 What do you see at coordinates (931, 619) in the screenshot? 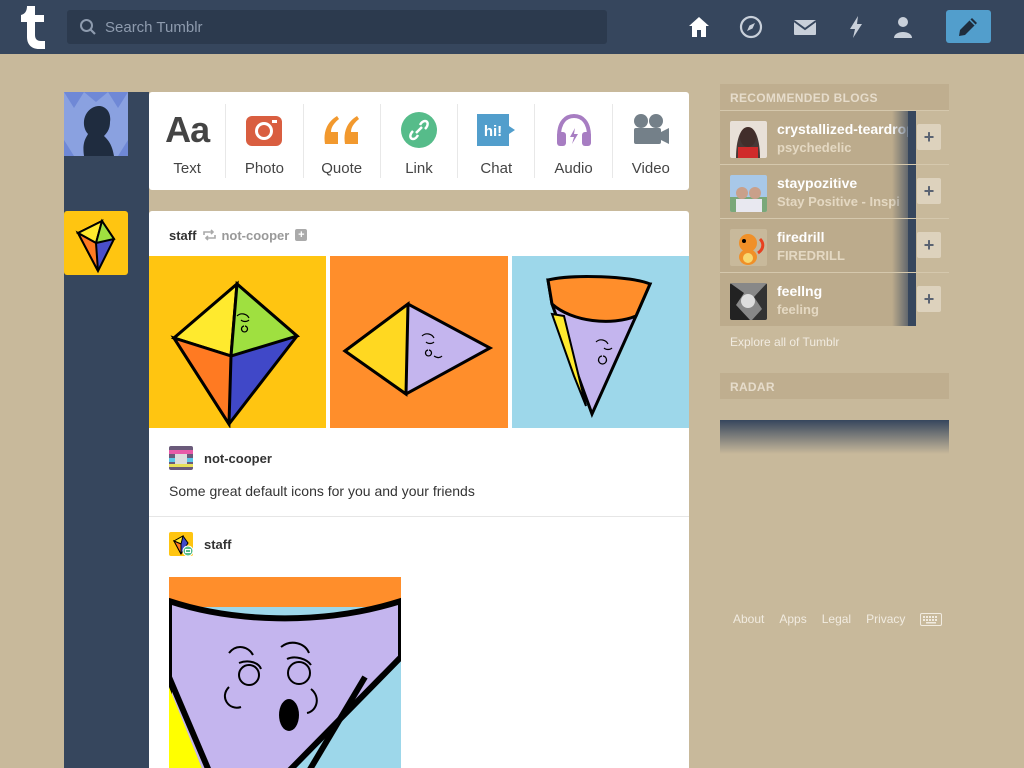
I see `keyboard-shortcuts-icon` at bounding box center [931, 619].